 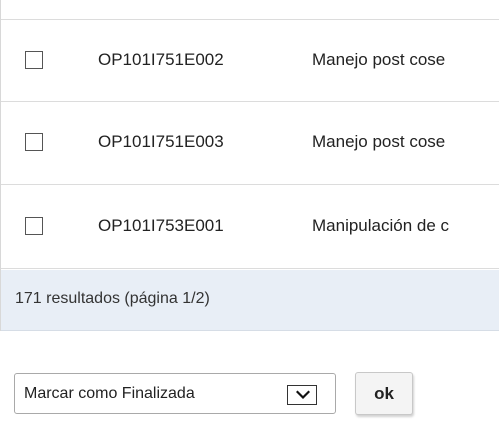 What do you see at coordinates (109, 393) in the screenshot?
I see `bulk-action-selected-value: Marcar como Finalizada` at bounding box center [109, 393].